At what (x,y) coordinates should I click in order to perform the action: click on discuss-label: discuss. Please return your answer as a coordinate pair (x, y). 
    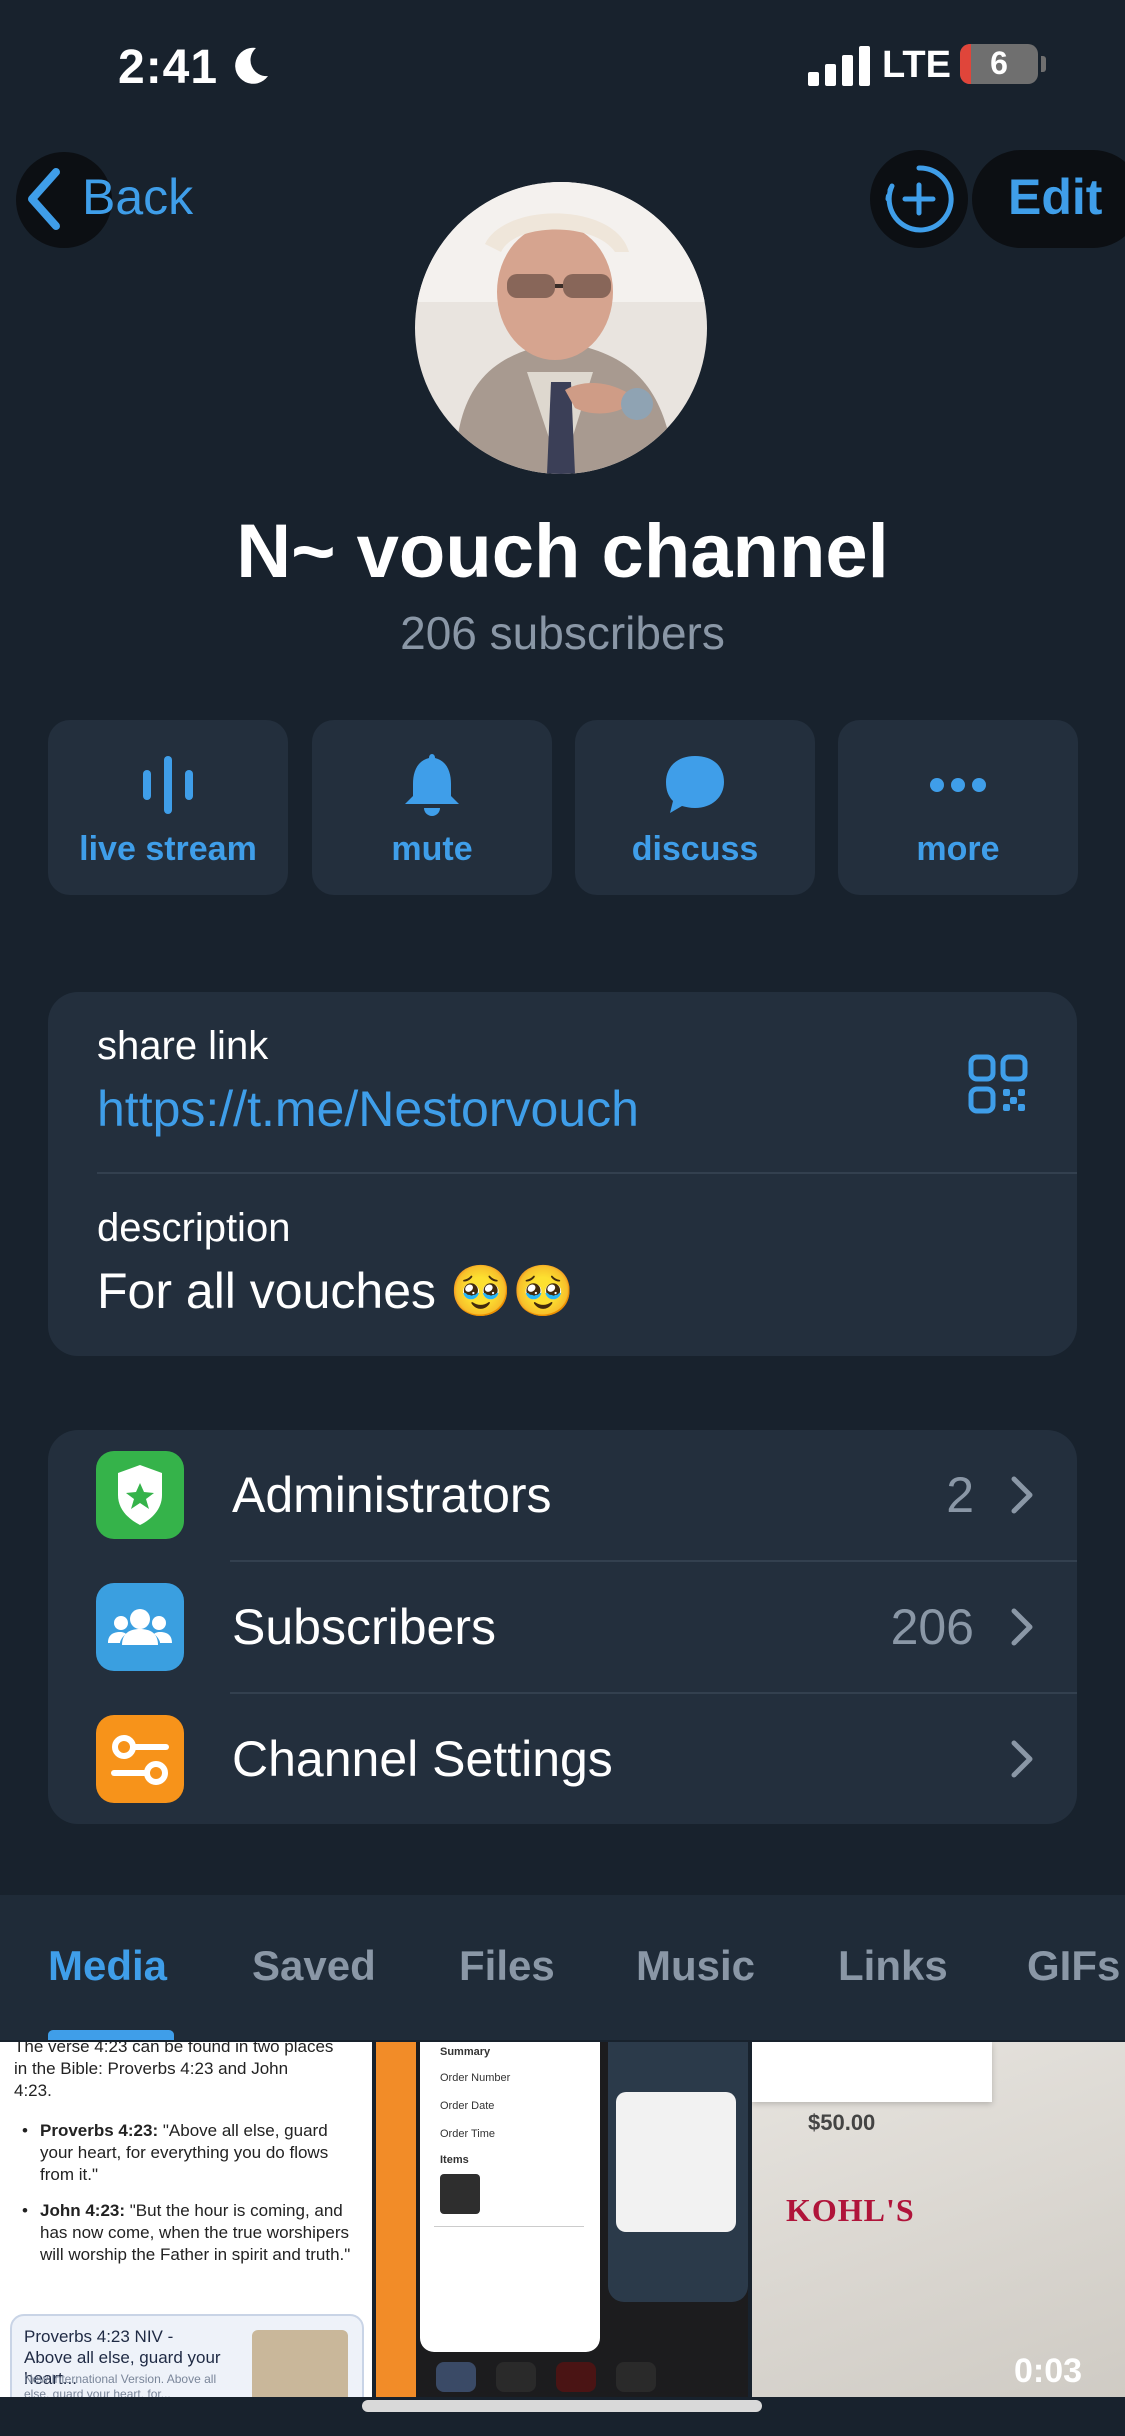
    Looking at the image, I should click on (695, 849).